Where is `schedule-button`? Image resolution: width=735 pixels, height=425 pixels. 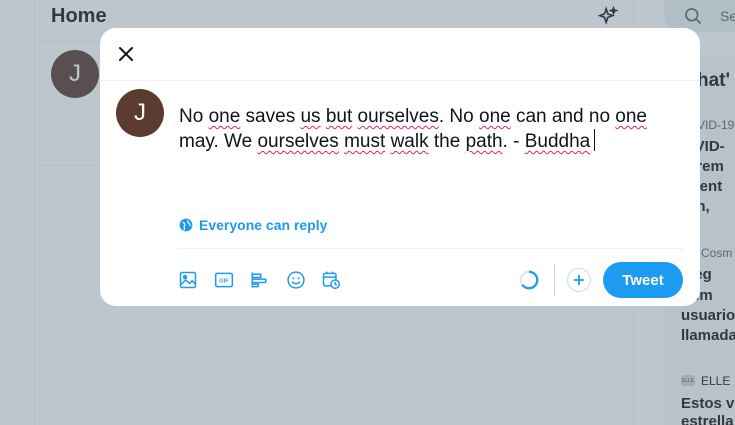 schedule-button is located at coordinates (331, 280).